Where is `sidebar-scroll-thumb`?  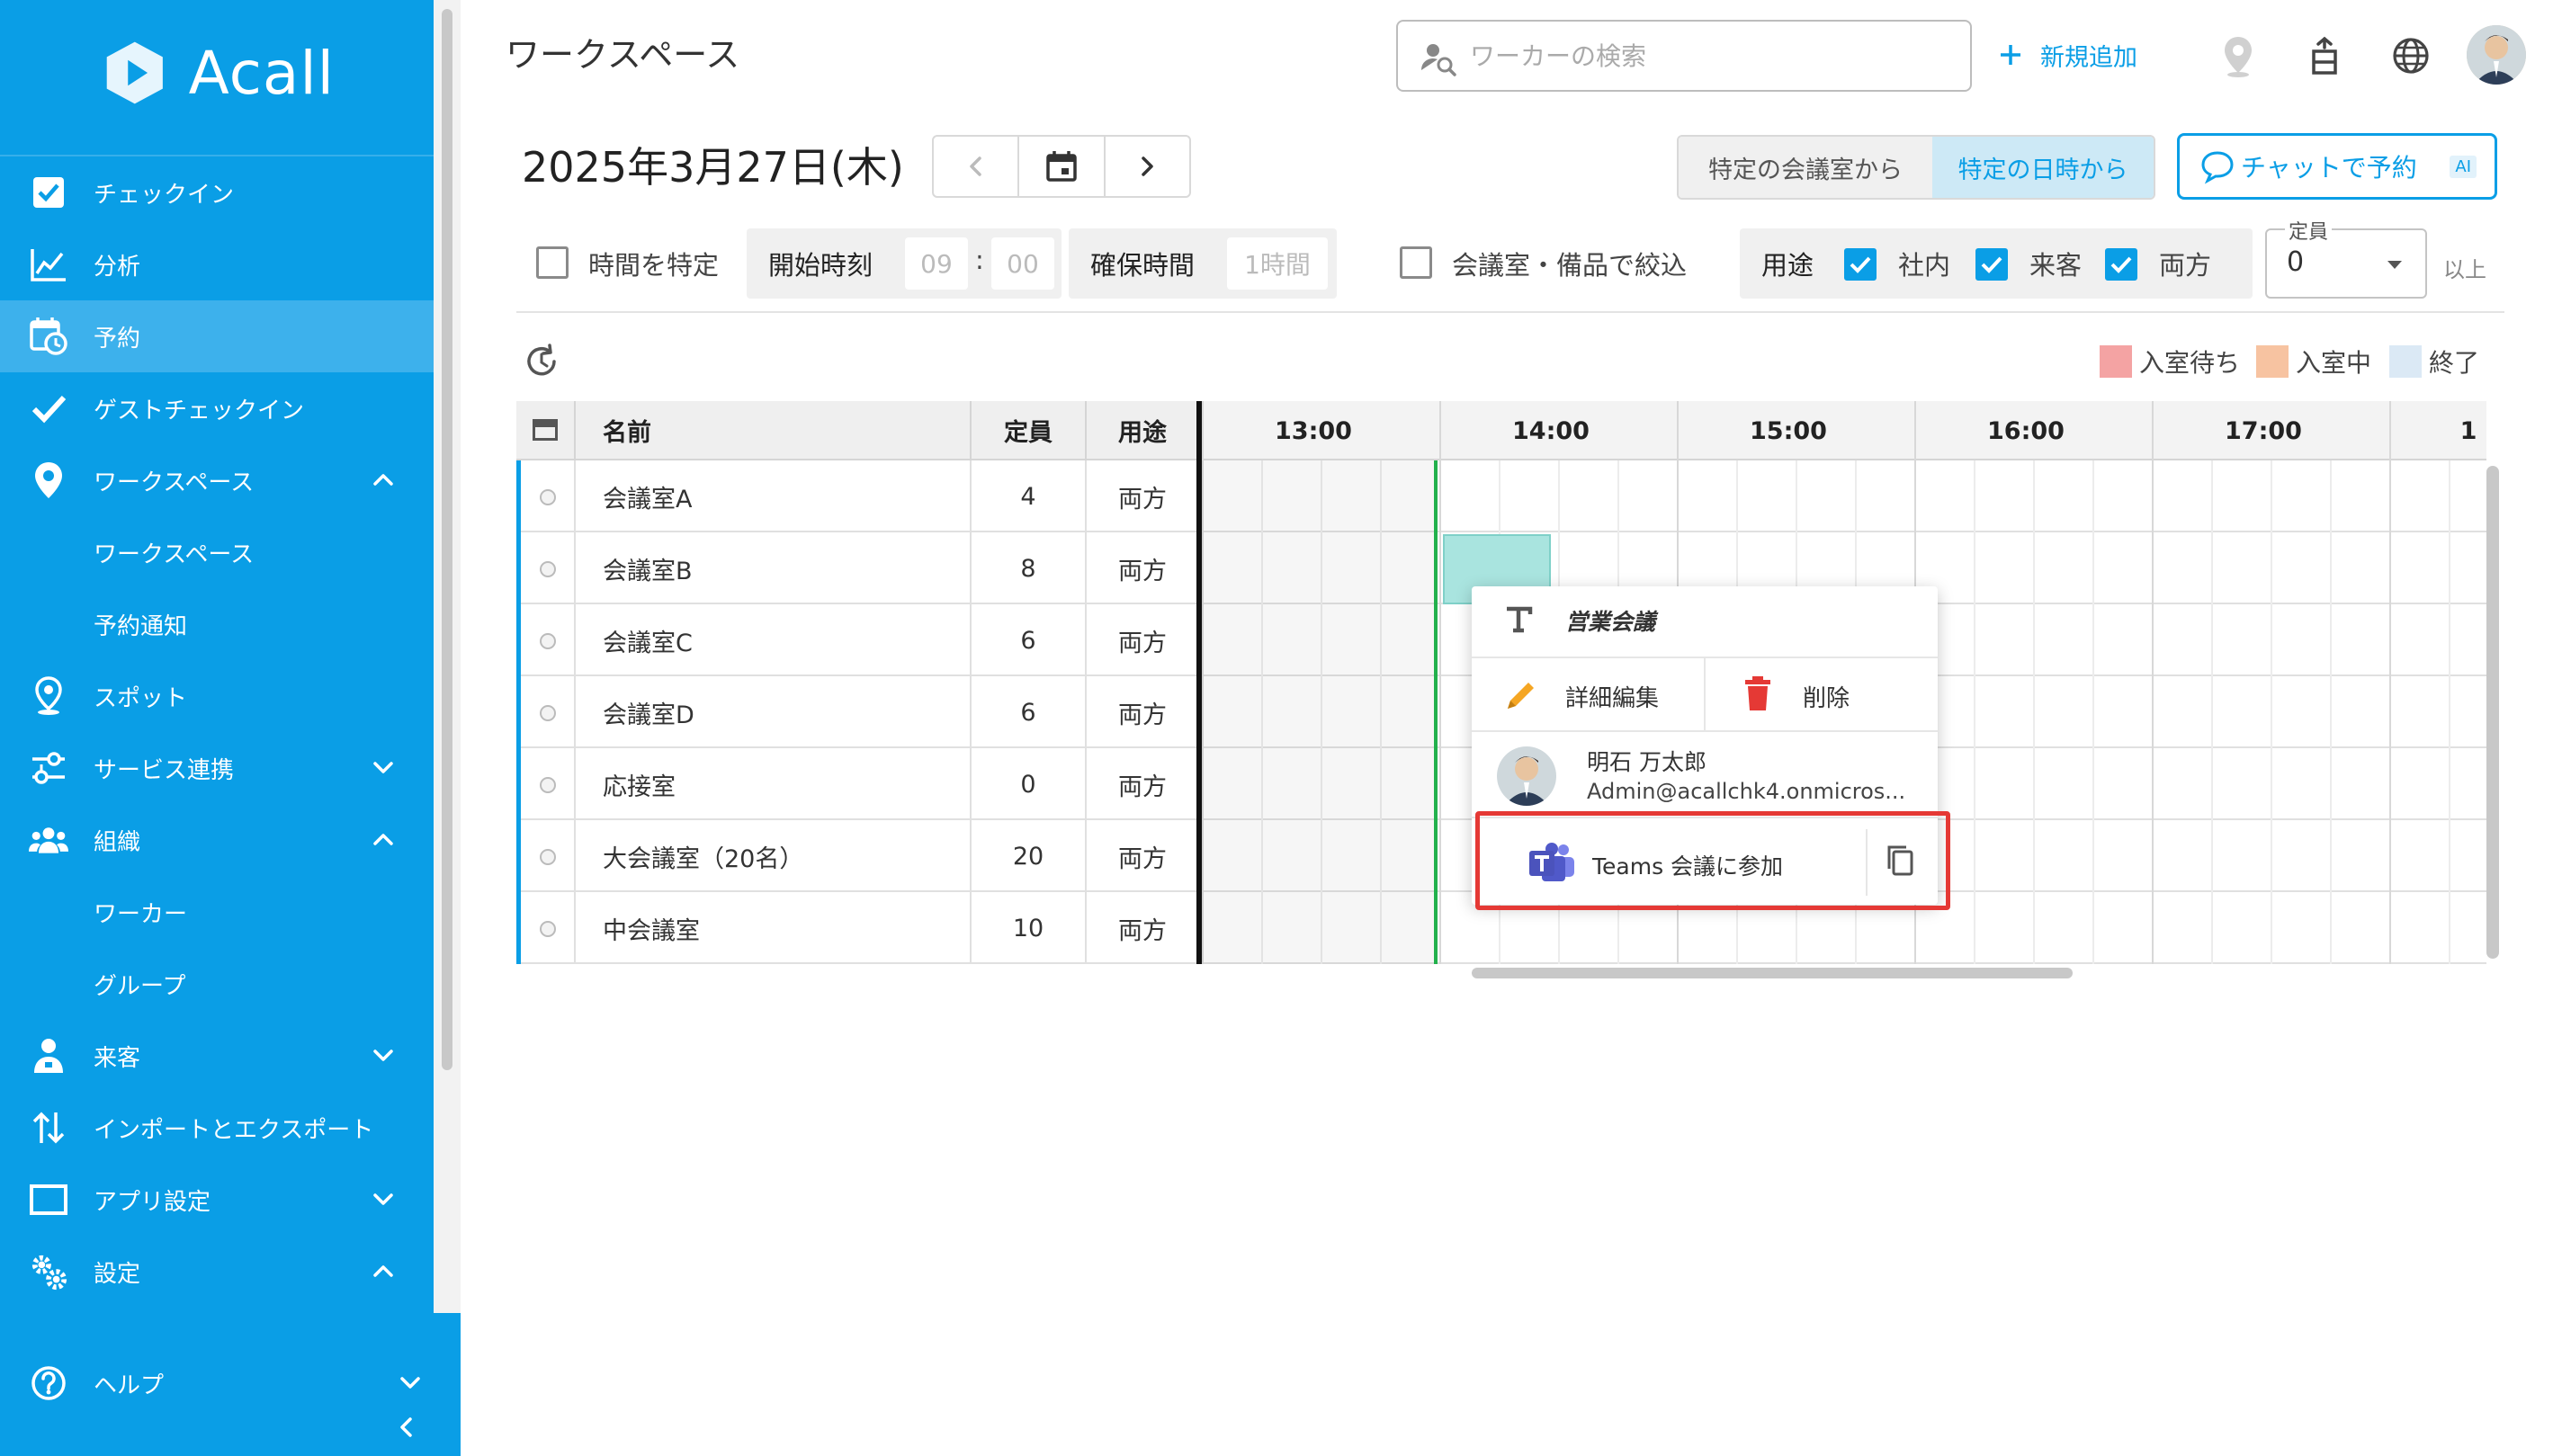 sidebar-scroll-thumb is located at coordinates (447, 539).